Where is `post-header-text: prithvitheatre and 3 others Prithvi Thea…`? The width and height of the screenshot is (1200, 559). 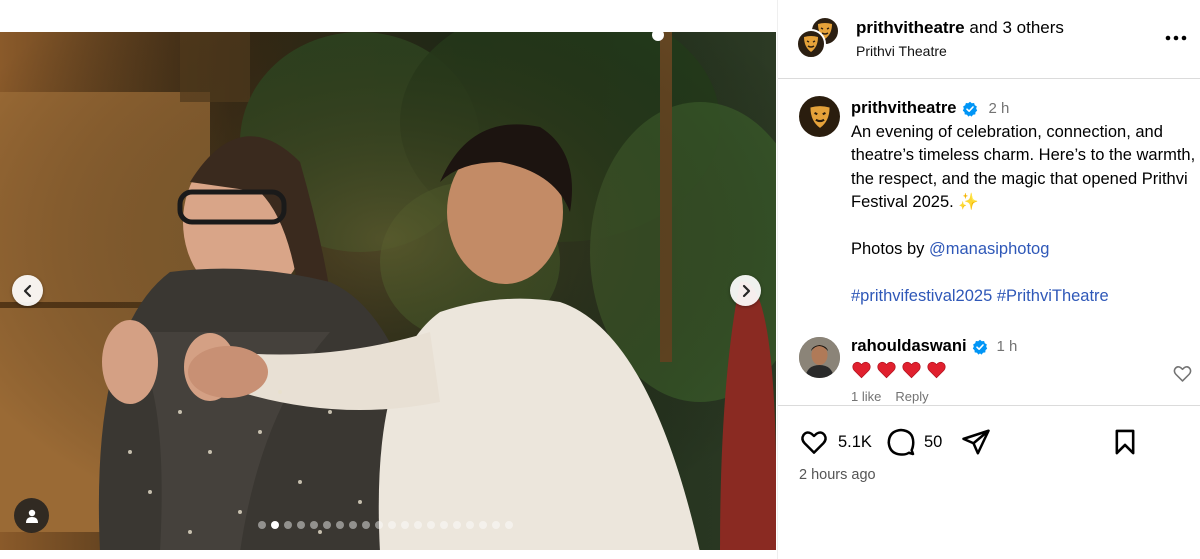 post-header-text: prithvitheatre and 3 others Prithvi Thea… is located at coordinates (960, 38).